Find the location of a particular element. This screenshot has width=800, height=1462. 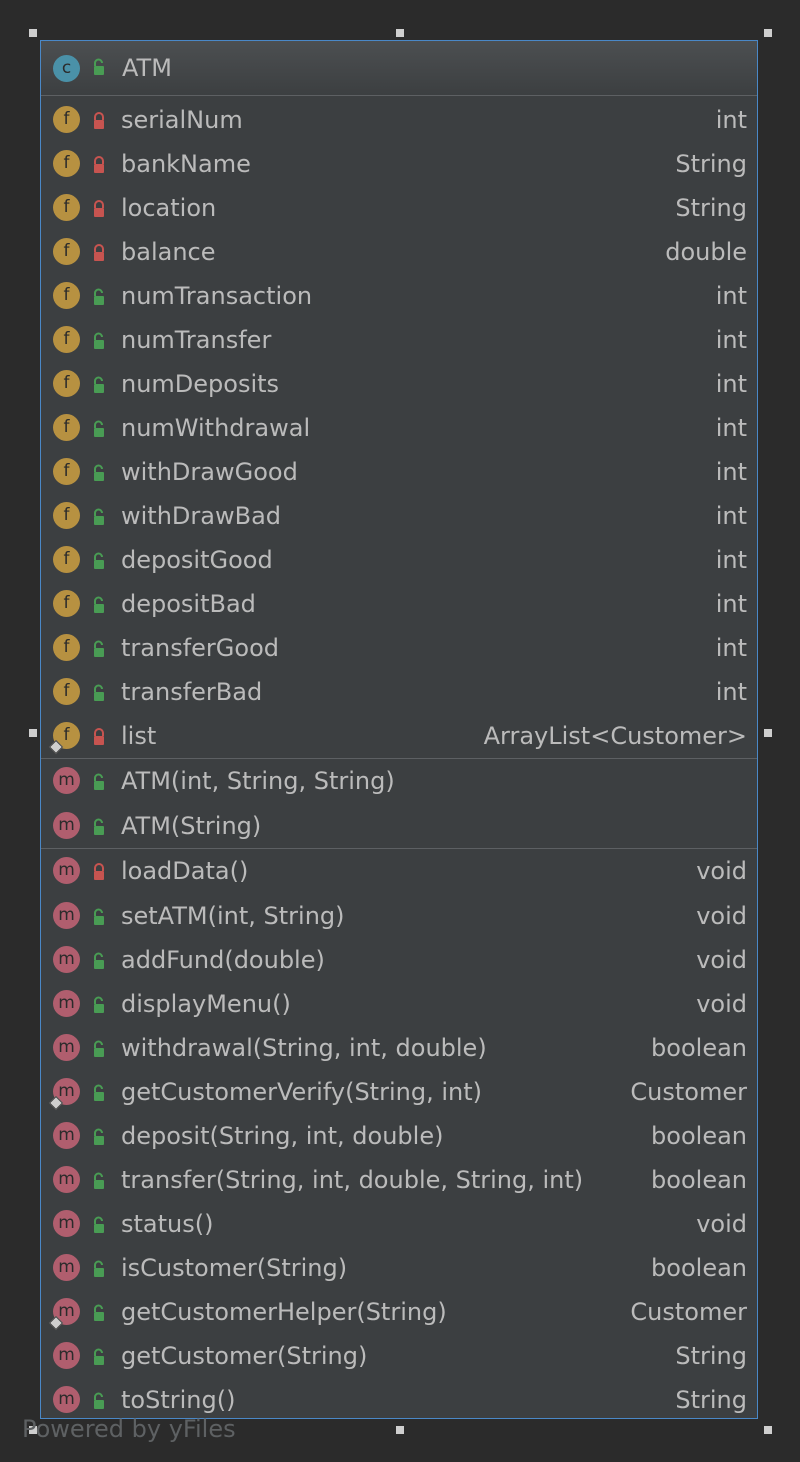

field-row: f depositBad int is located at coordinates (399, 604).